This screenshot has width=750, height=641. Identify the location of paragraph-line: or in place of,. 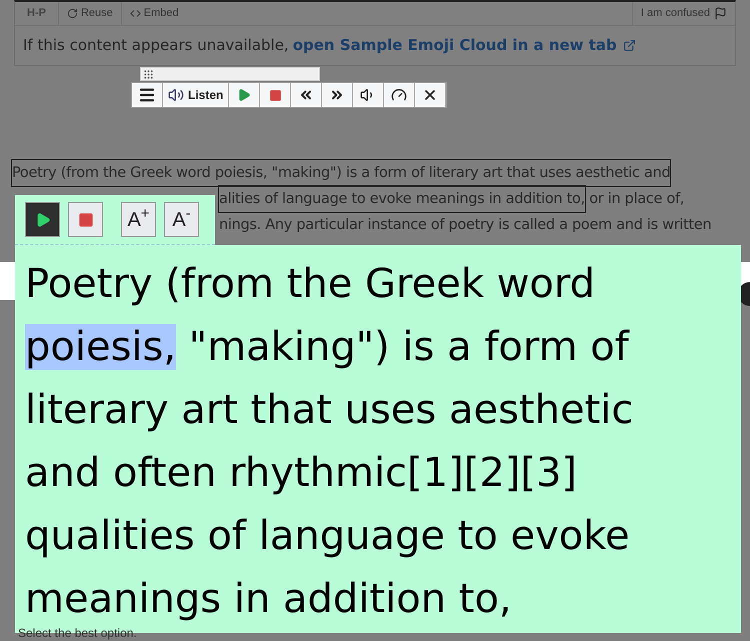
(636, 199).